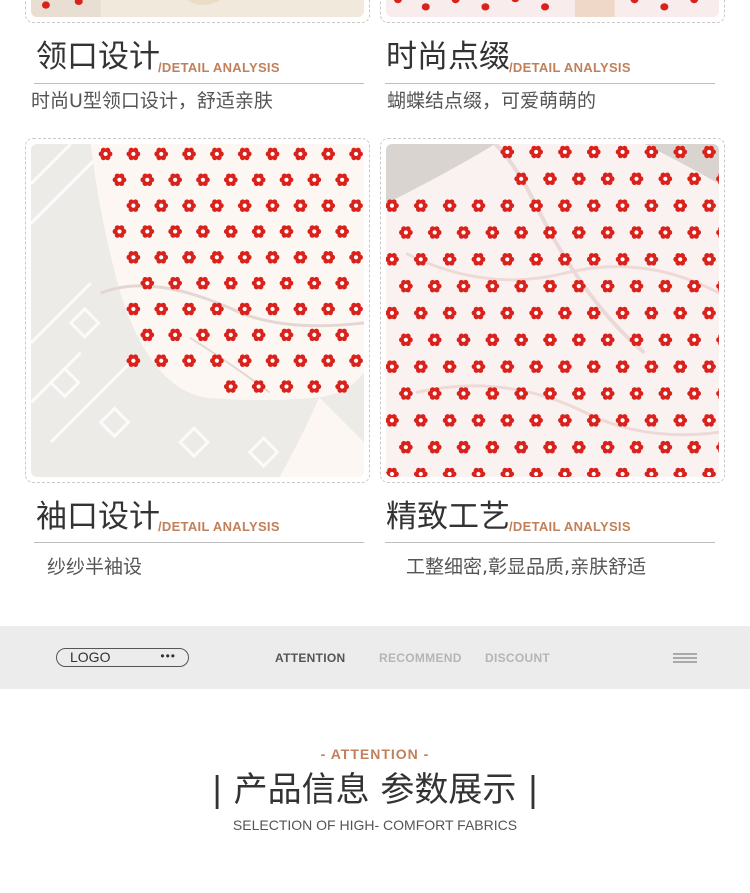 Image resolution: width=750 pixels, height=893 pixels. Describe the element at coordinates (526, 567) in the screenshot. I see `feature-desc-craft: 工整细密,彰显品质,亲肤舒适` at that location.